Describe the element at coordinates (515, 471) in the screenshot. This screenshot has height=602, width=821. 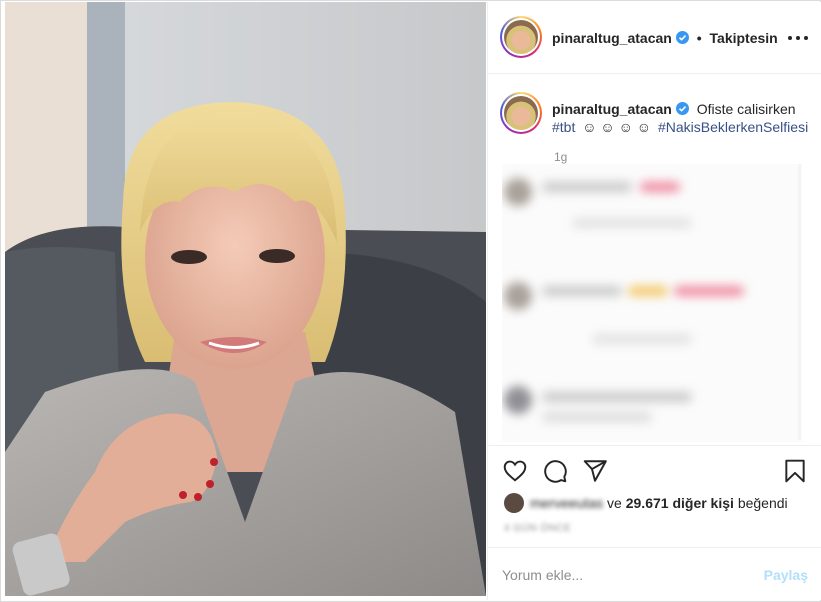
I see `heart-icon` at that location.